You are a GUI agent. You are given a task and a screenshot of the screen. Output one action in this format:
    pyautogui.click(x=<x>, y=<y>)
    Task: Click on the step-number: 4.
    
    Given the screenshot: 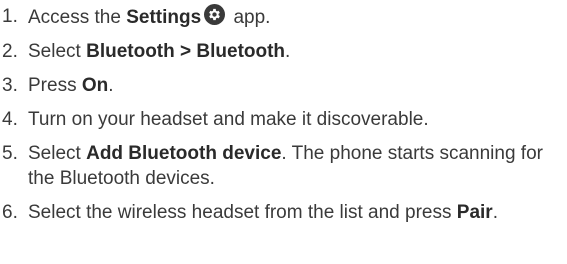 What is the action you would take?
    pyautogui.click(x=10, y=119)
    